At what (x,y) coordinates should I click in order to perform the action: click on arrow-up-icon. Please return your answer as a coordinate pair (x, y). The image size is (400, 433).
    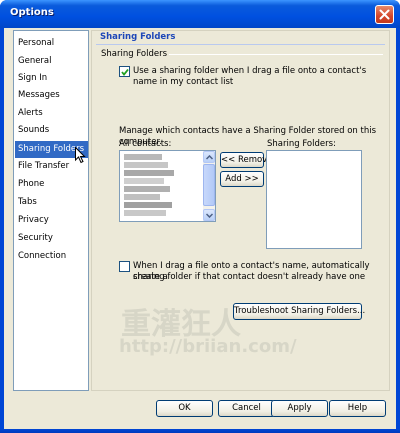
    Looking at the image, I should click on (209, 157).